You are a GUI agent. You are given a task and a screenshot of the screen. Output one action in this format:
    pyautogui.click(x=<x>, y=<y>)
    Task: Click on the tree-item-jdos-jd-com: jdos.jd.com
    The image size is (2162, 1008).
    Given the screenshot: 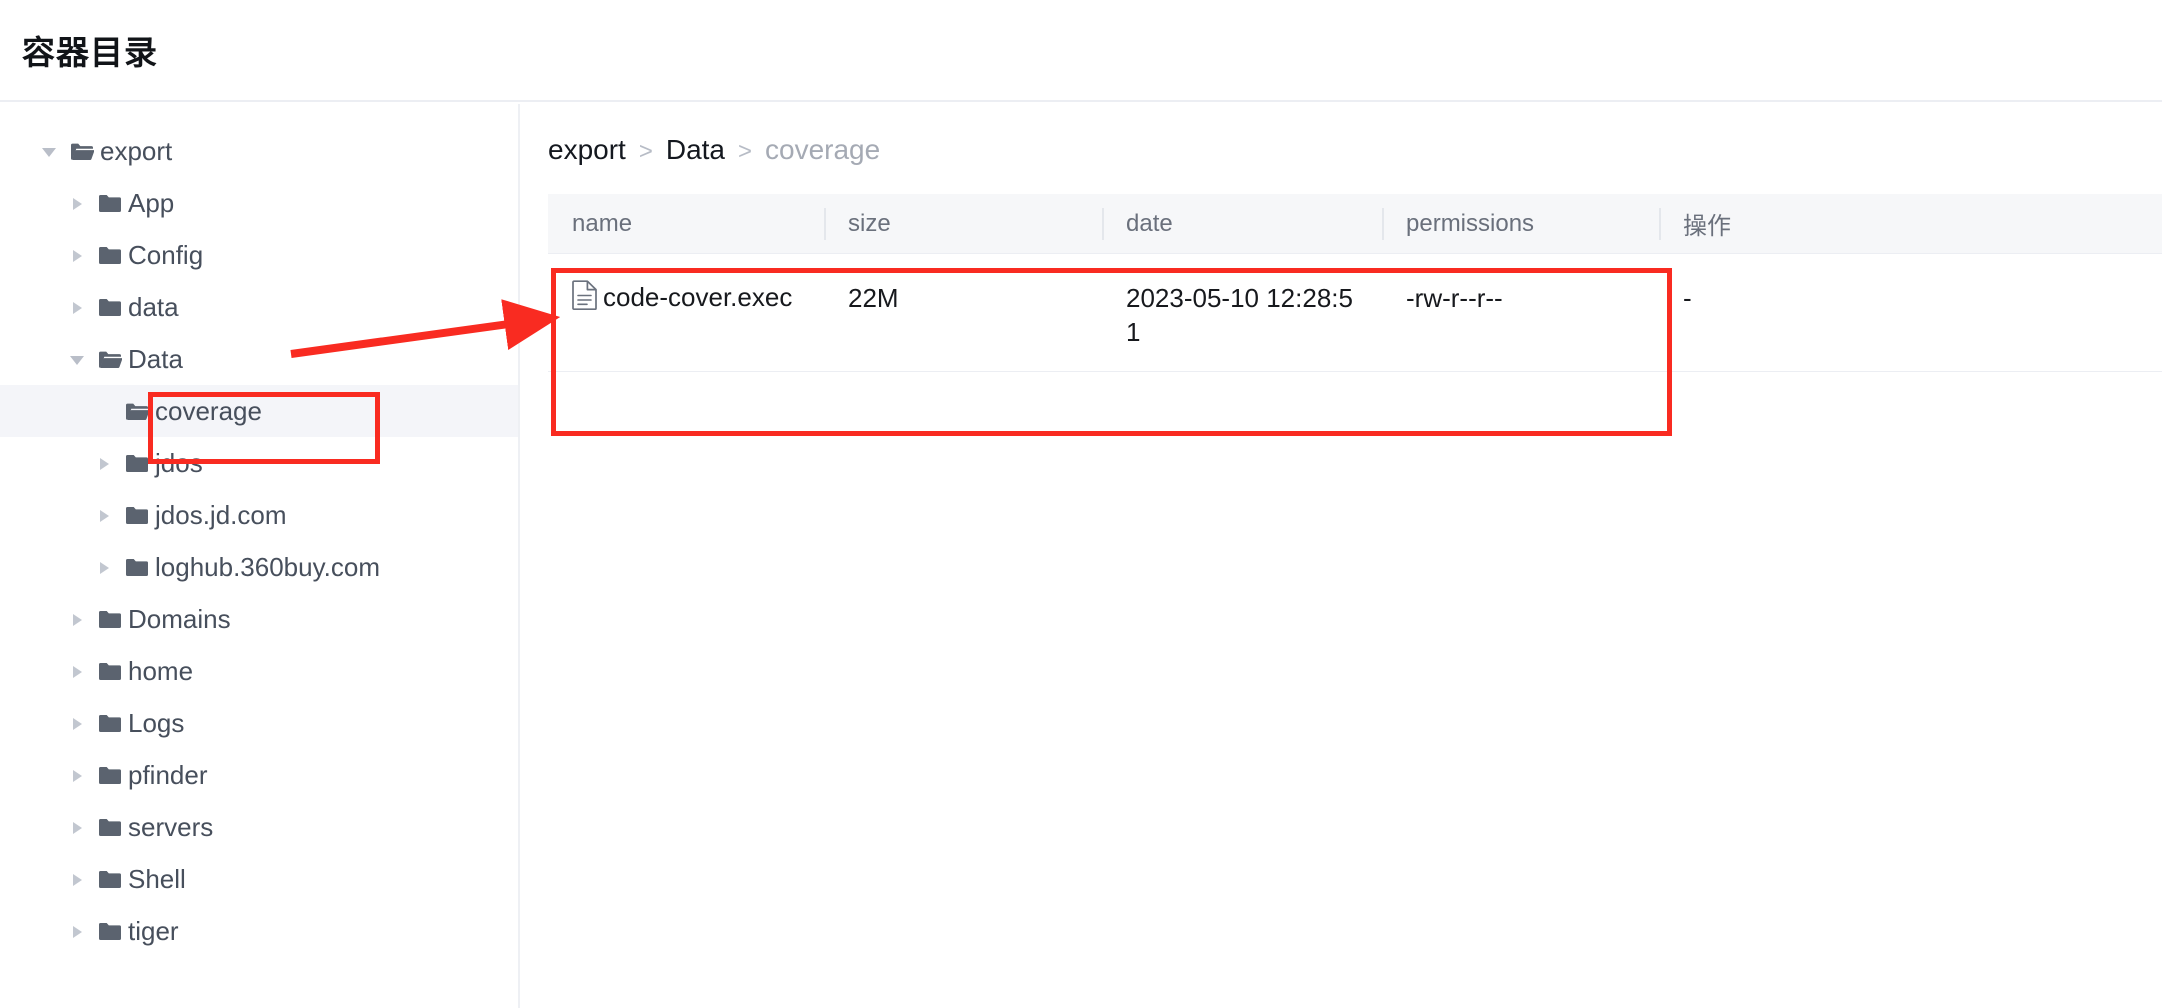 What is the action you would take?
    pyautogui.click(x=259, y=515)
    